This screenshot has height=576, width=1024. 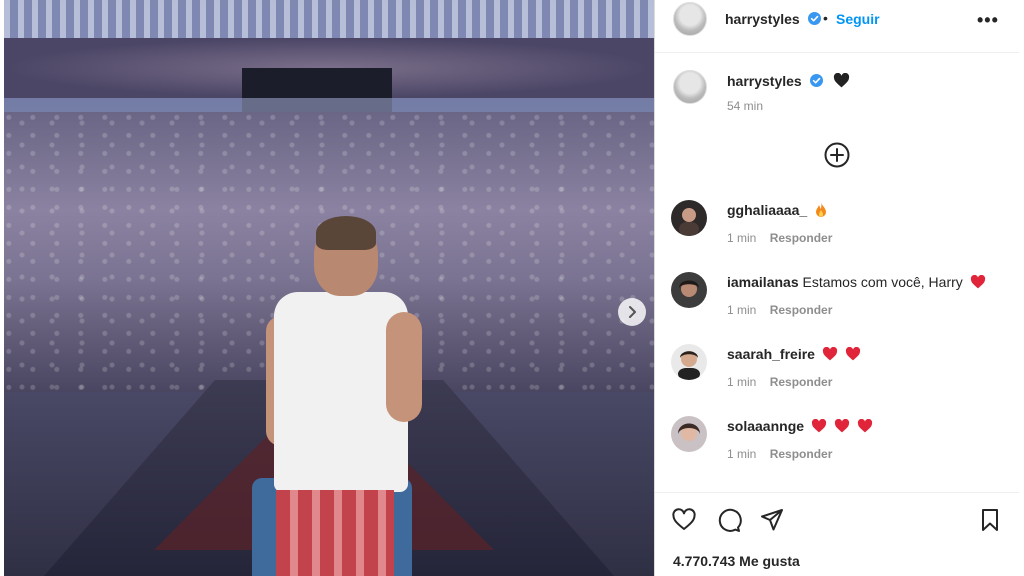 I want to click on commenter-username: saarah_freire, so click(x=771, y=354).